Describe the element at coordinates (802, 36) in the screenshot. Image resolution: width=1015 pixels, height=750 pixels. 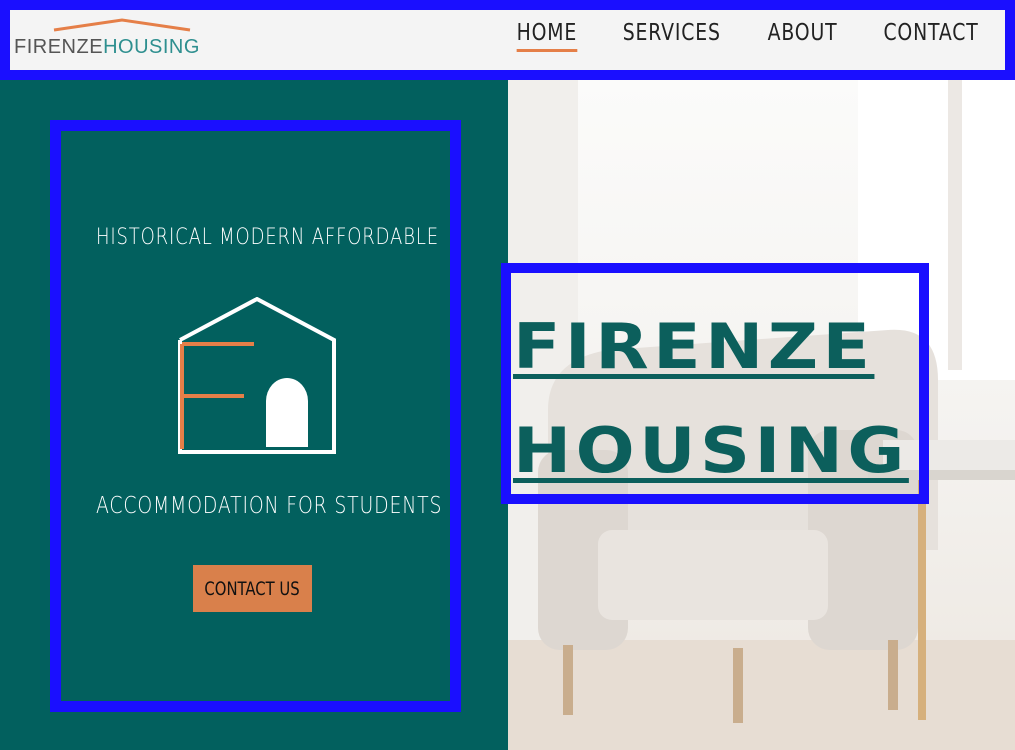
I see `nav-about: ABOUT` at that location.